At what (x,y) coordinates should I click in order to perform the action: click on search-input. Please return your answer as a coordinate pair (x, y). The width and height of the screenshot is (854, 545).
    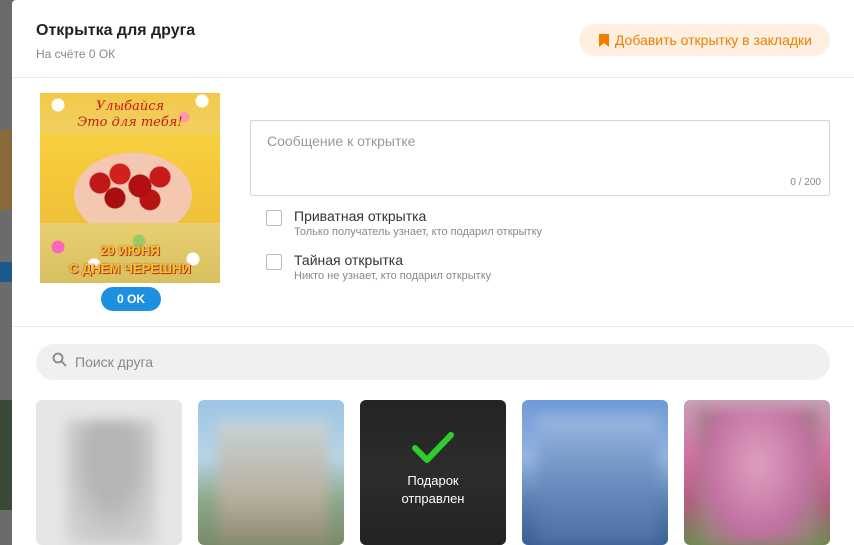
    Looking at the image, I should click on (425, 362).